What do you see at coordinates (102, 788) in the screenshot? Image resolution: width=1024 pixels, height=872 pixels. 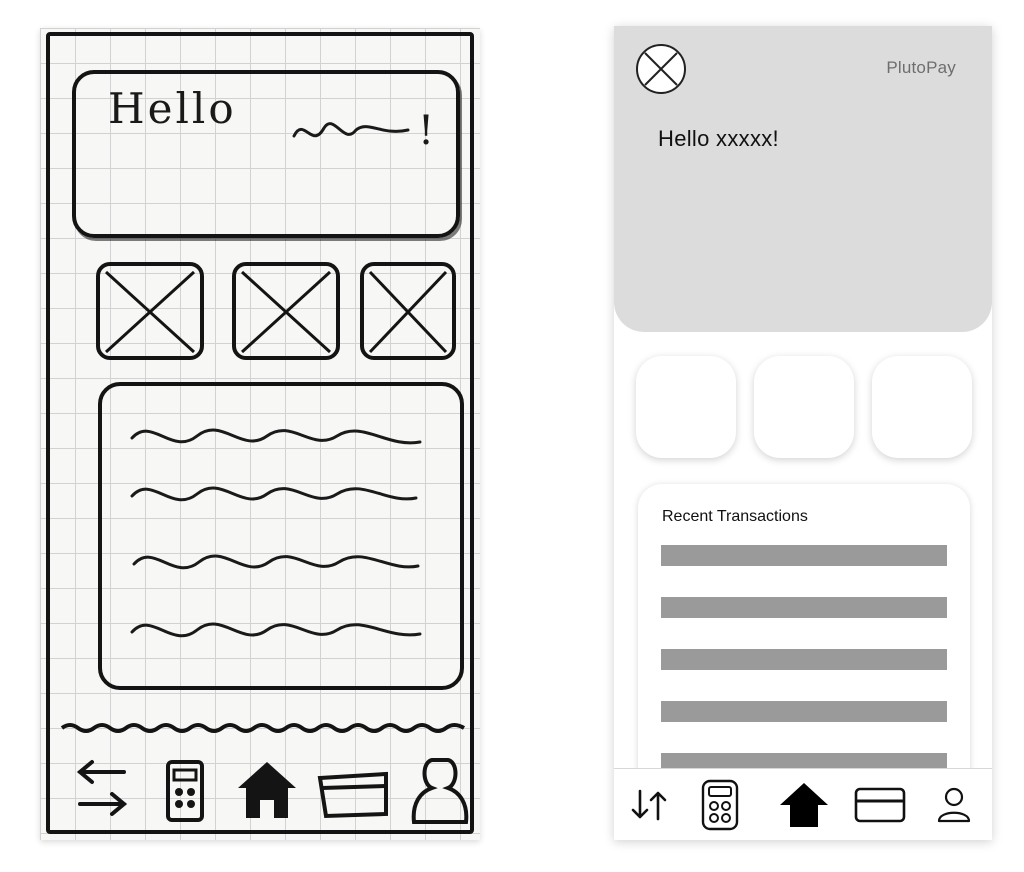 I see `sketch-transfer-icon` at bounding box center [102, 788].